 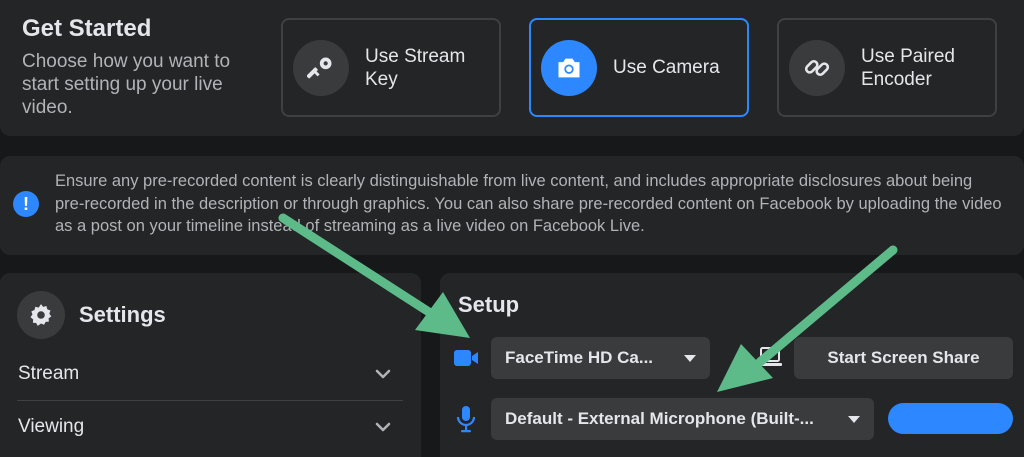 What do you see at coordinates (466, 421) in the screenshot?
I see `microphone-icon` at bounding box center [466, 421].